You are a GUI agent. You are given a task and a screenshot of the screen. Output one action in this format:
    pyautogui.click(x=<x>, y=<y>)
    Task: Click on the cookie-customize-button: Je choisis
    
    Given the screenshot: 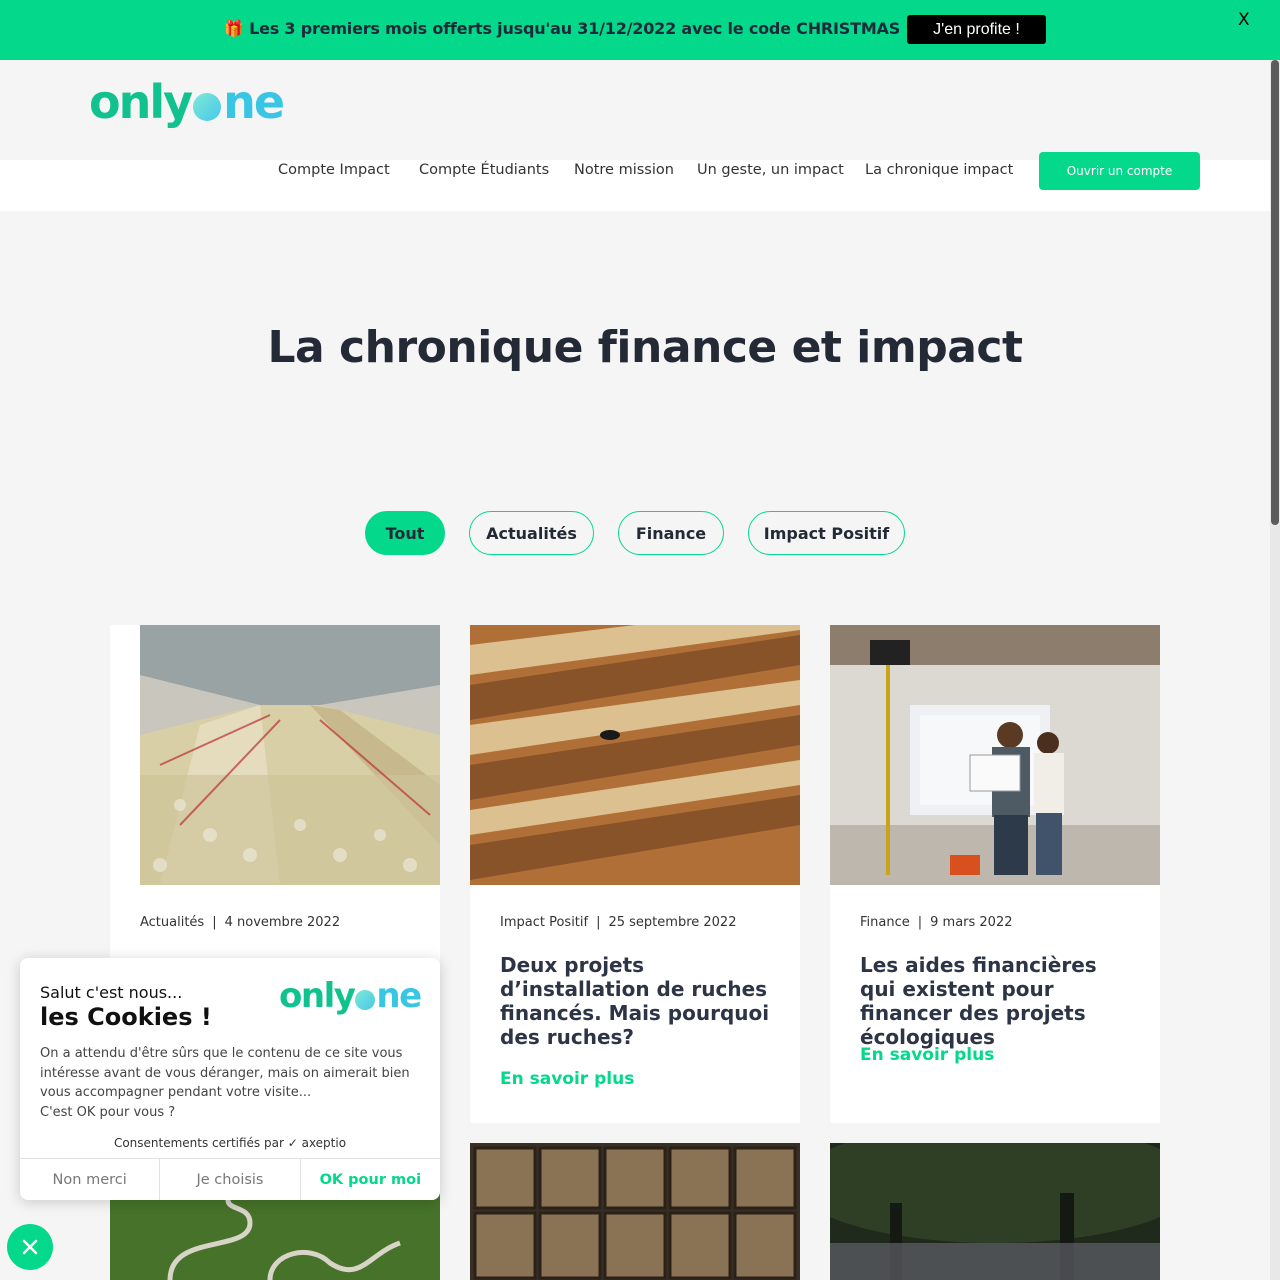 What is the action you would take?
    pyautogui.click(x=230, y=1179)
    